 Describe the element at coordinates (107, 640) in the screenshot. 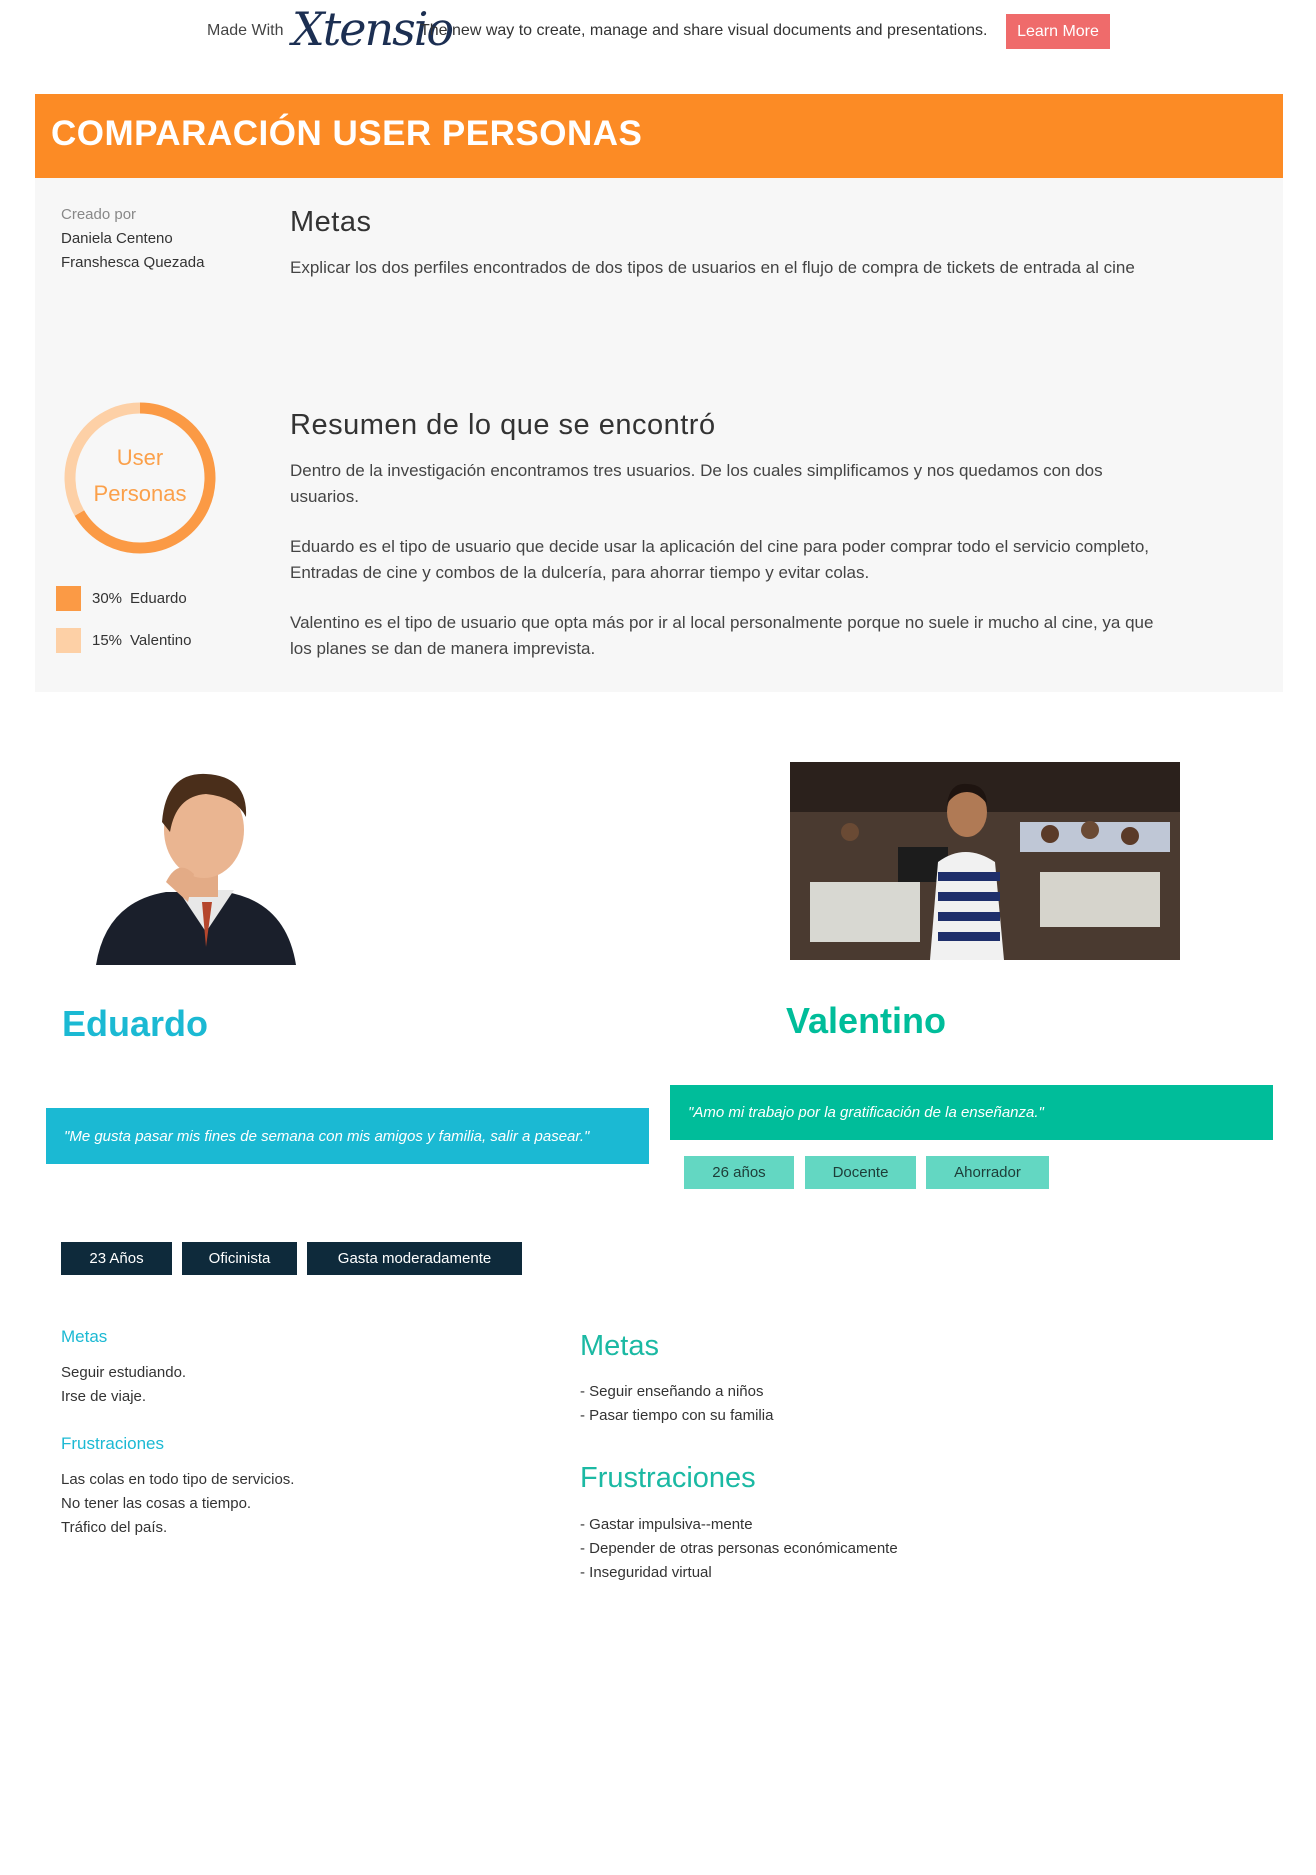

I see `legend-value: 15%` at that location.